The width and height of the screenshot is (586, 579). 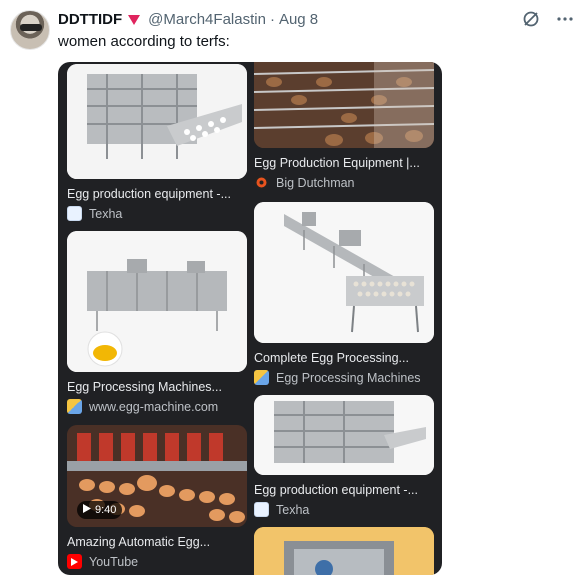 I want to click on grok-icon, so click(x=531, y=19).